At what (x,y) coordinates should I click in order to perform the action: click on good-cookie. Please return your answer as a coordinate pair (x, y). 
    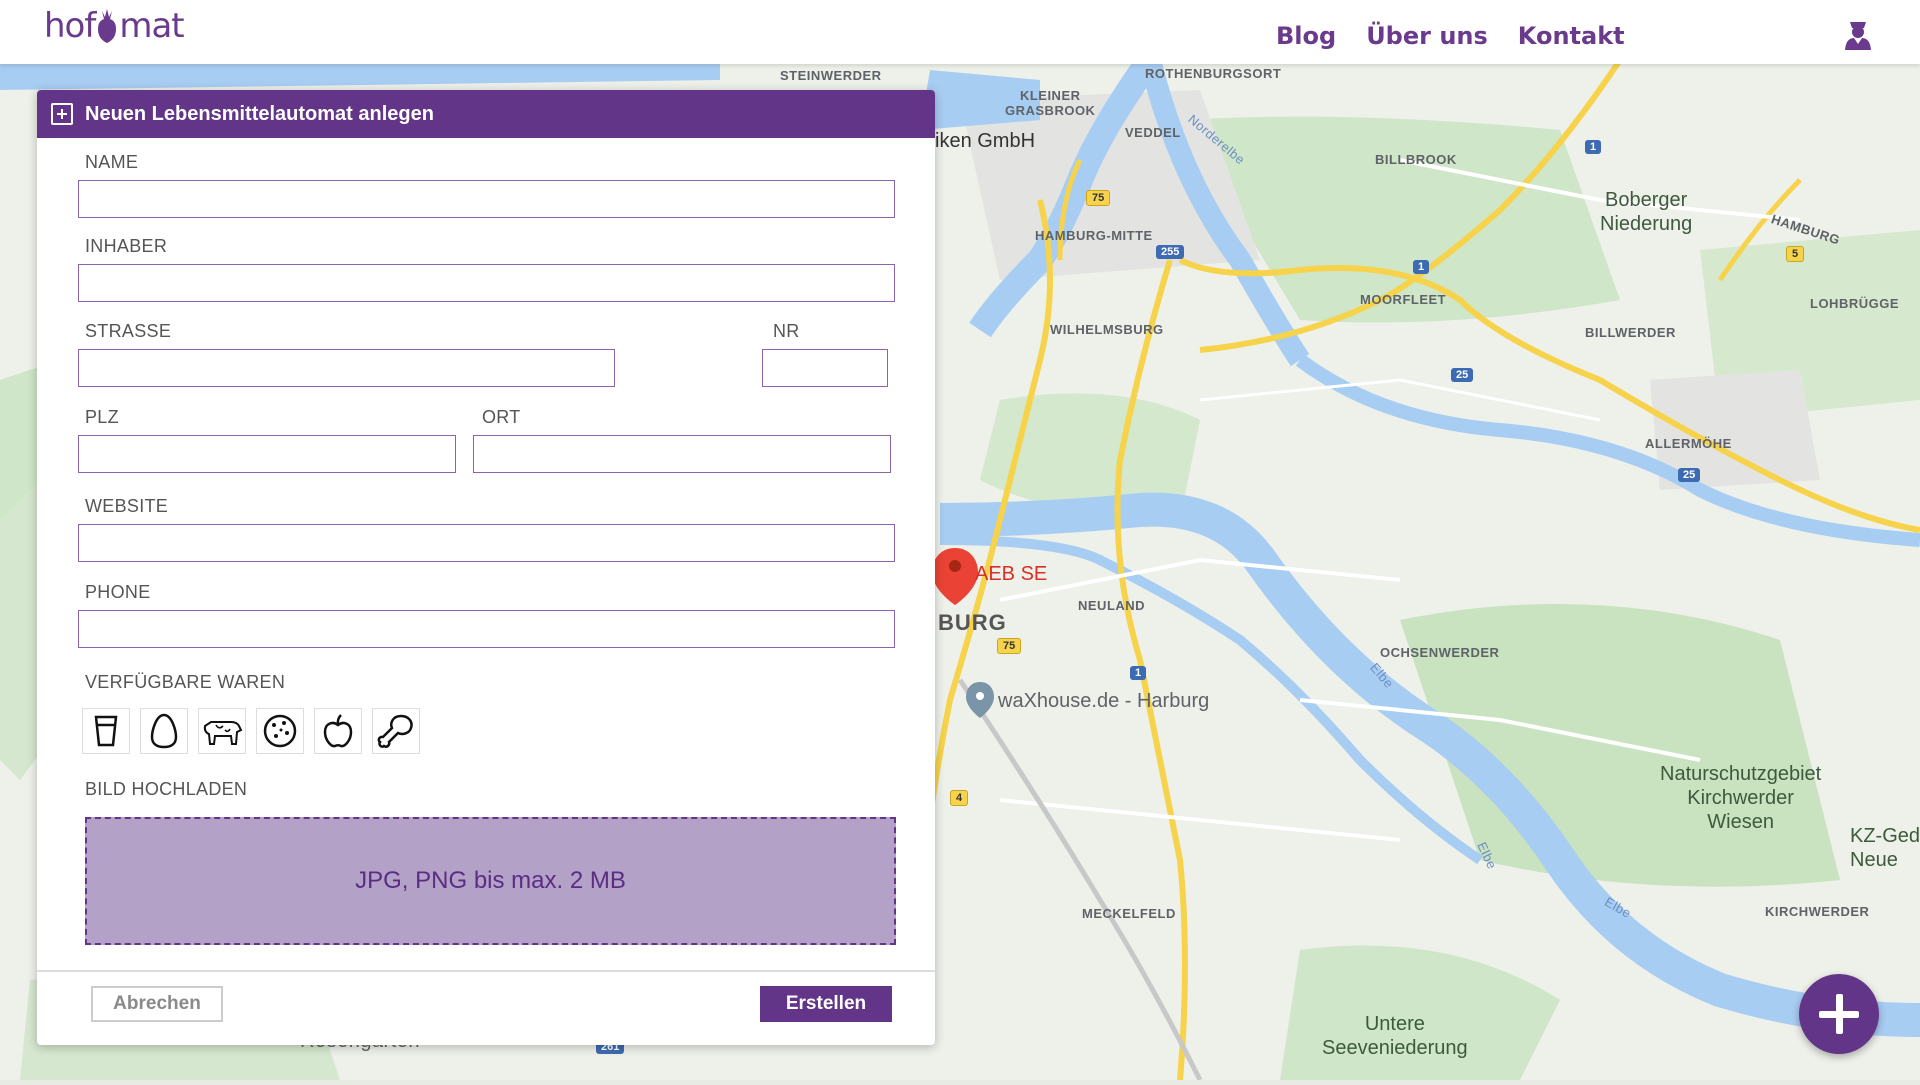
    Looking at the image, I should click on (280, 731).